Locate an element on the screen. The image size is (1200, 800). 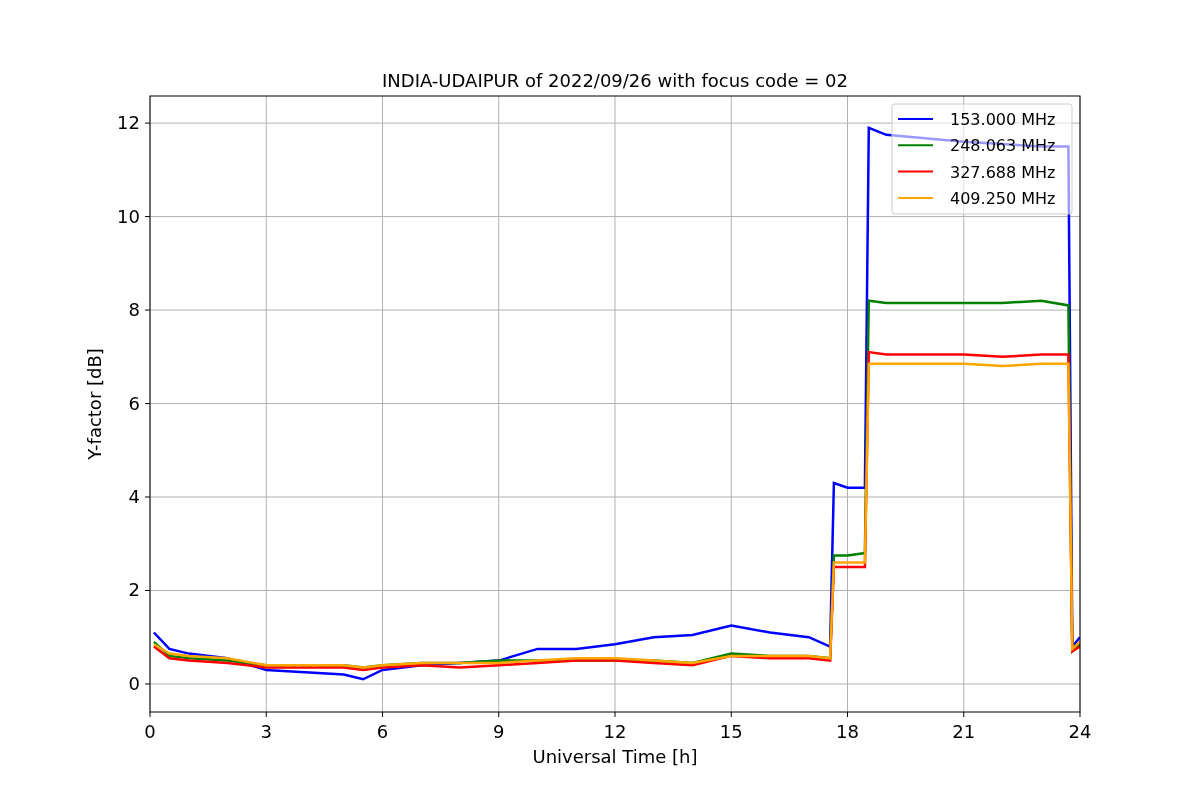
x-tick-label: 9 is located at coordinates (499, 731).